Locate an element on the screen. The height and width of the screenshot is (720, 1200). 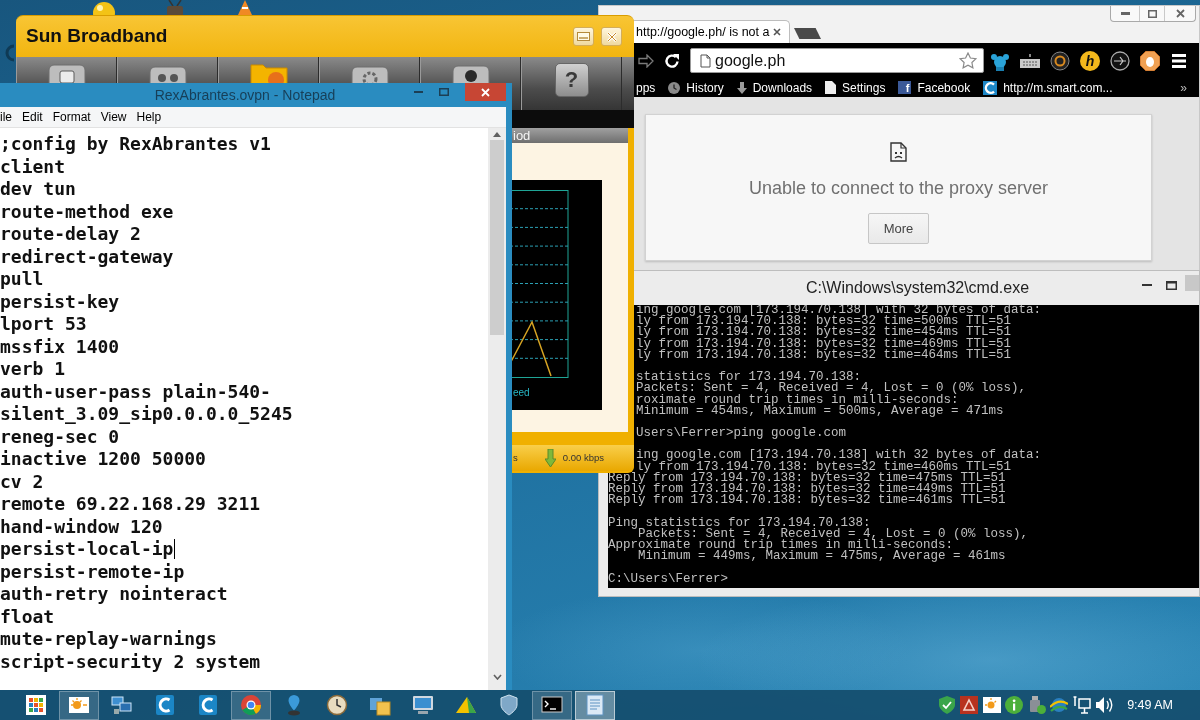
console-line: C:\Users\Ferrer> is located at coordinates (668, 579).